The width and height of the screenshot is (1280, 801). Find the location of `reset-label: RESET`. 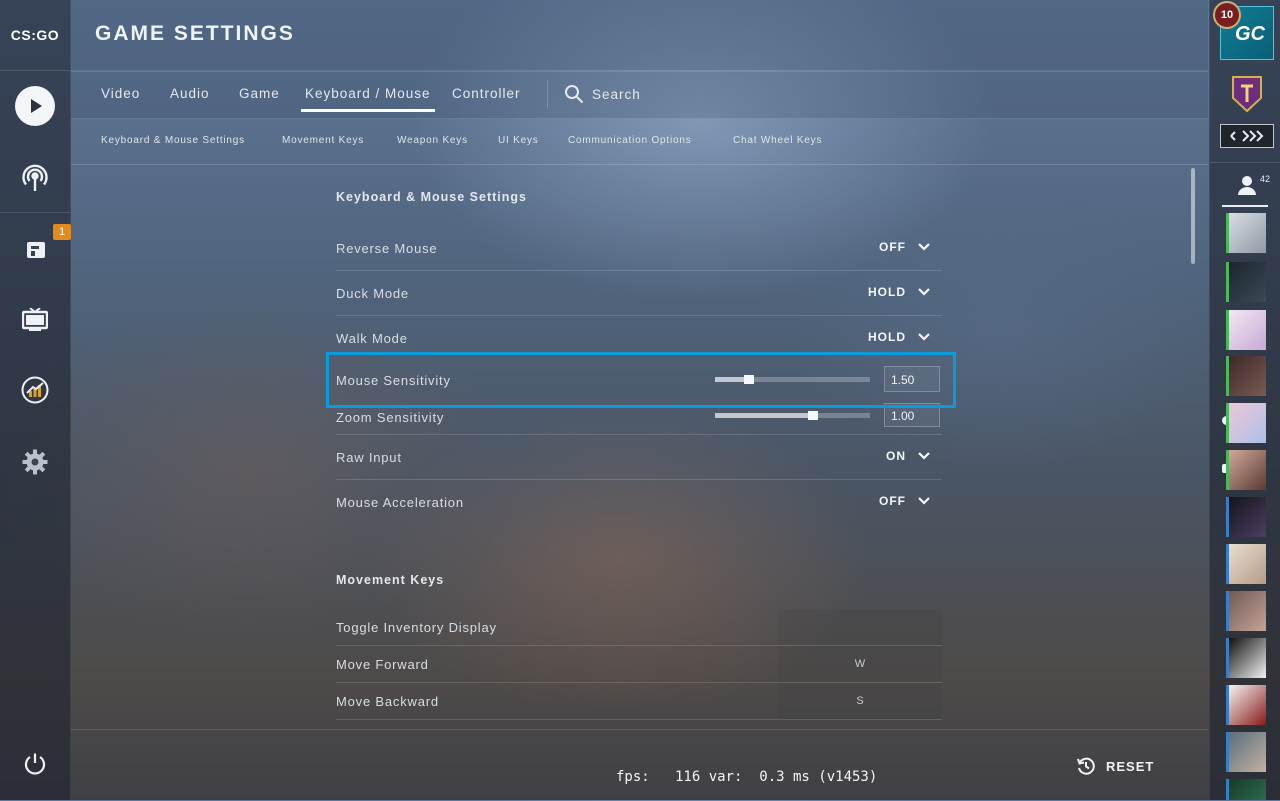

reset-label: RESET is located at coordinates (1130, 766).